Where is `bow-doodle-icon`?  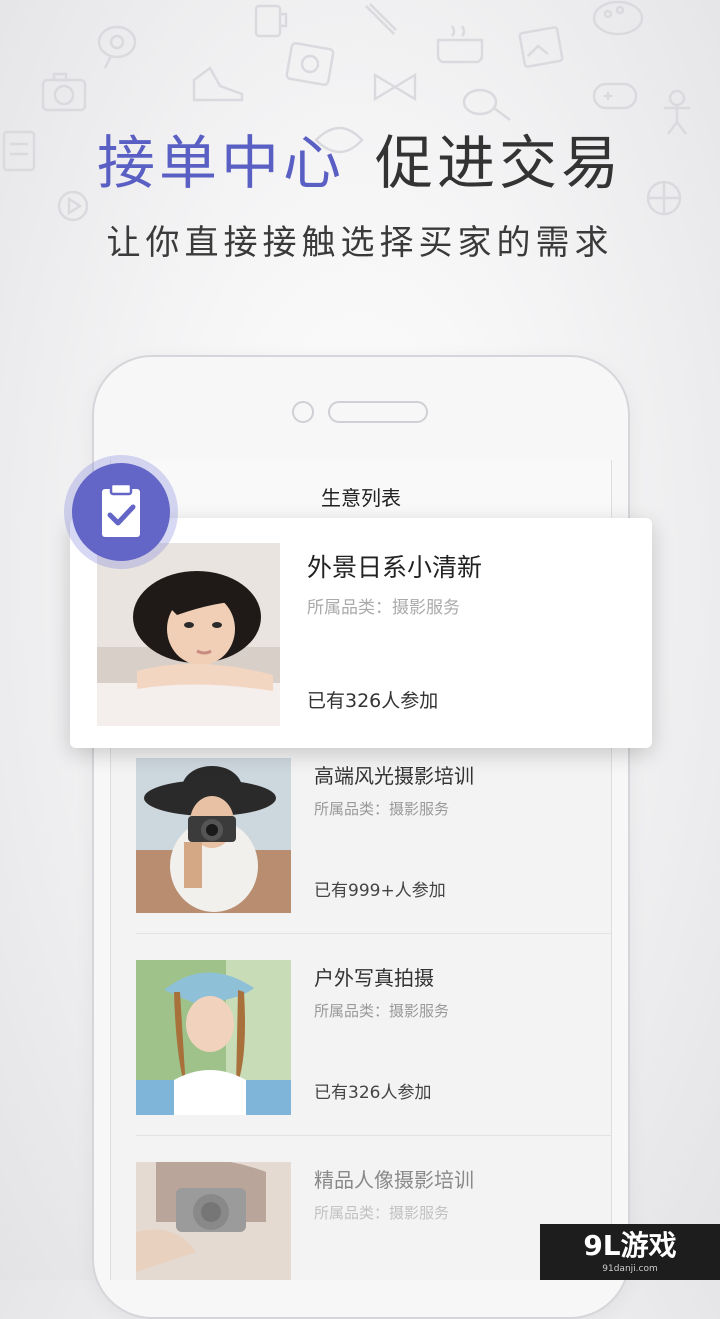
bow-doodle-icon is located at coordinates (395, 87).